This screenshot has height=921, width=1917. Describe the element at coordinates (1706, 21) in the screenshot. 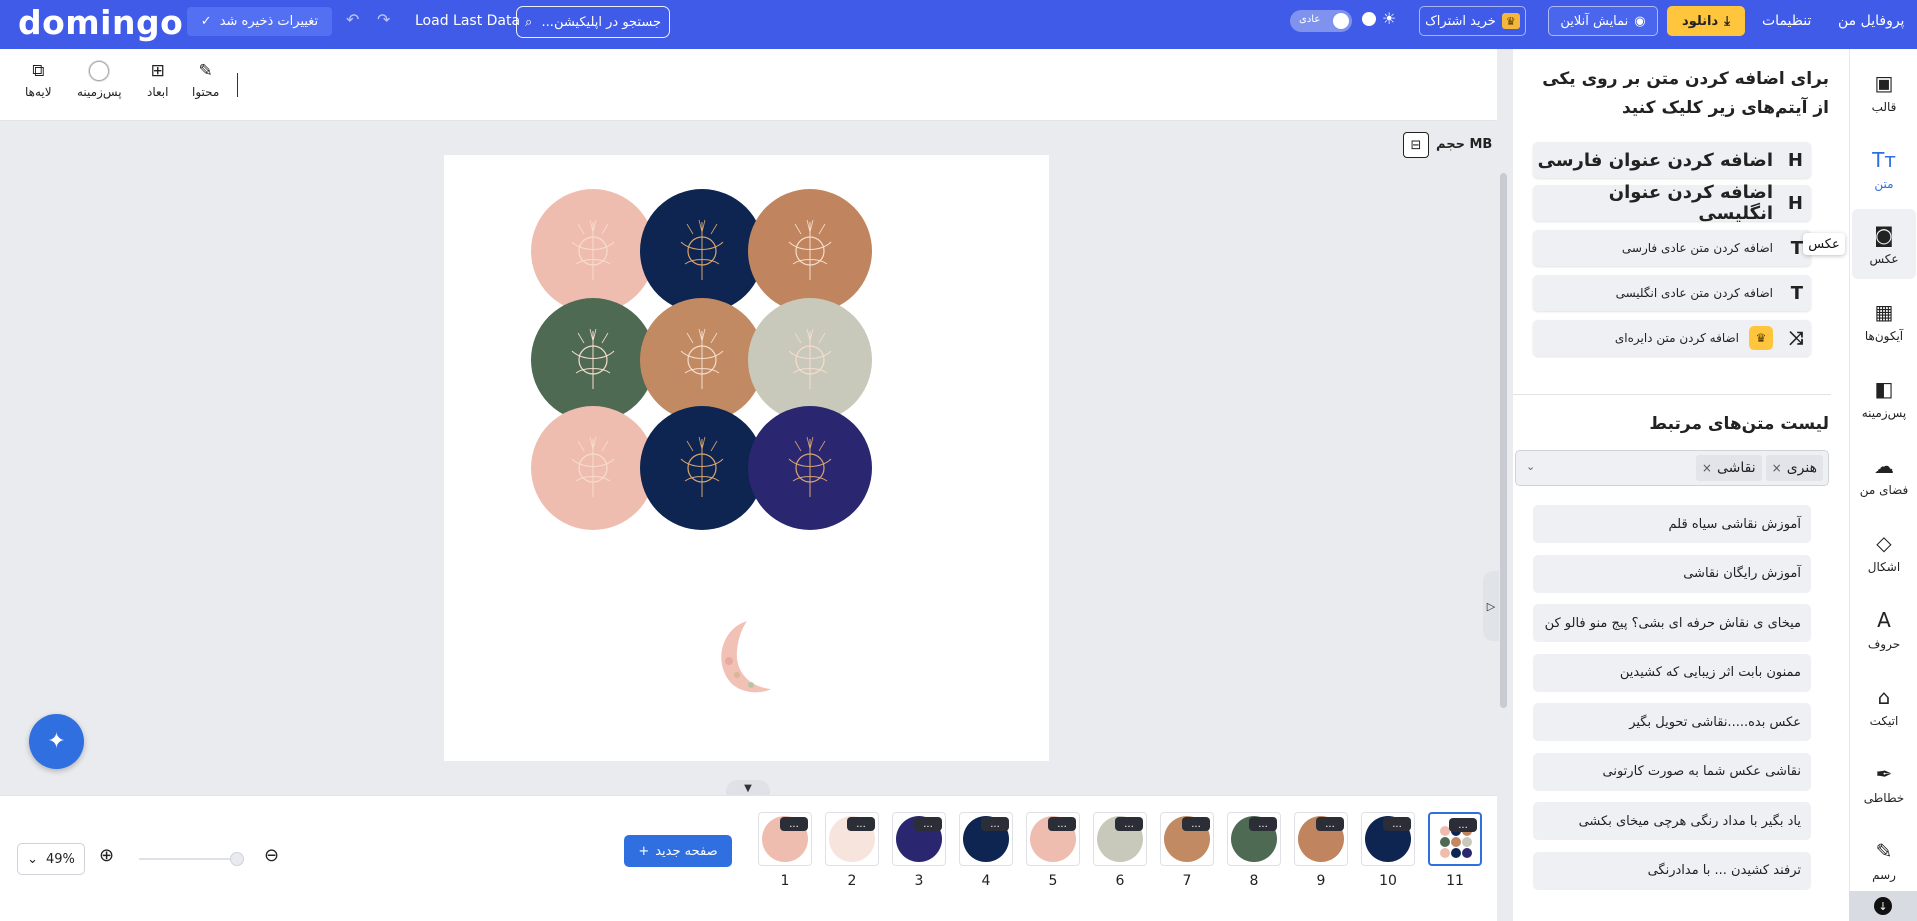

I see `download-button: دانلود ⤓` at that location.